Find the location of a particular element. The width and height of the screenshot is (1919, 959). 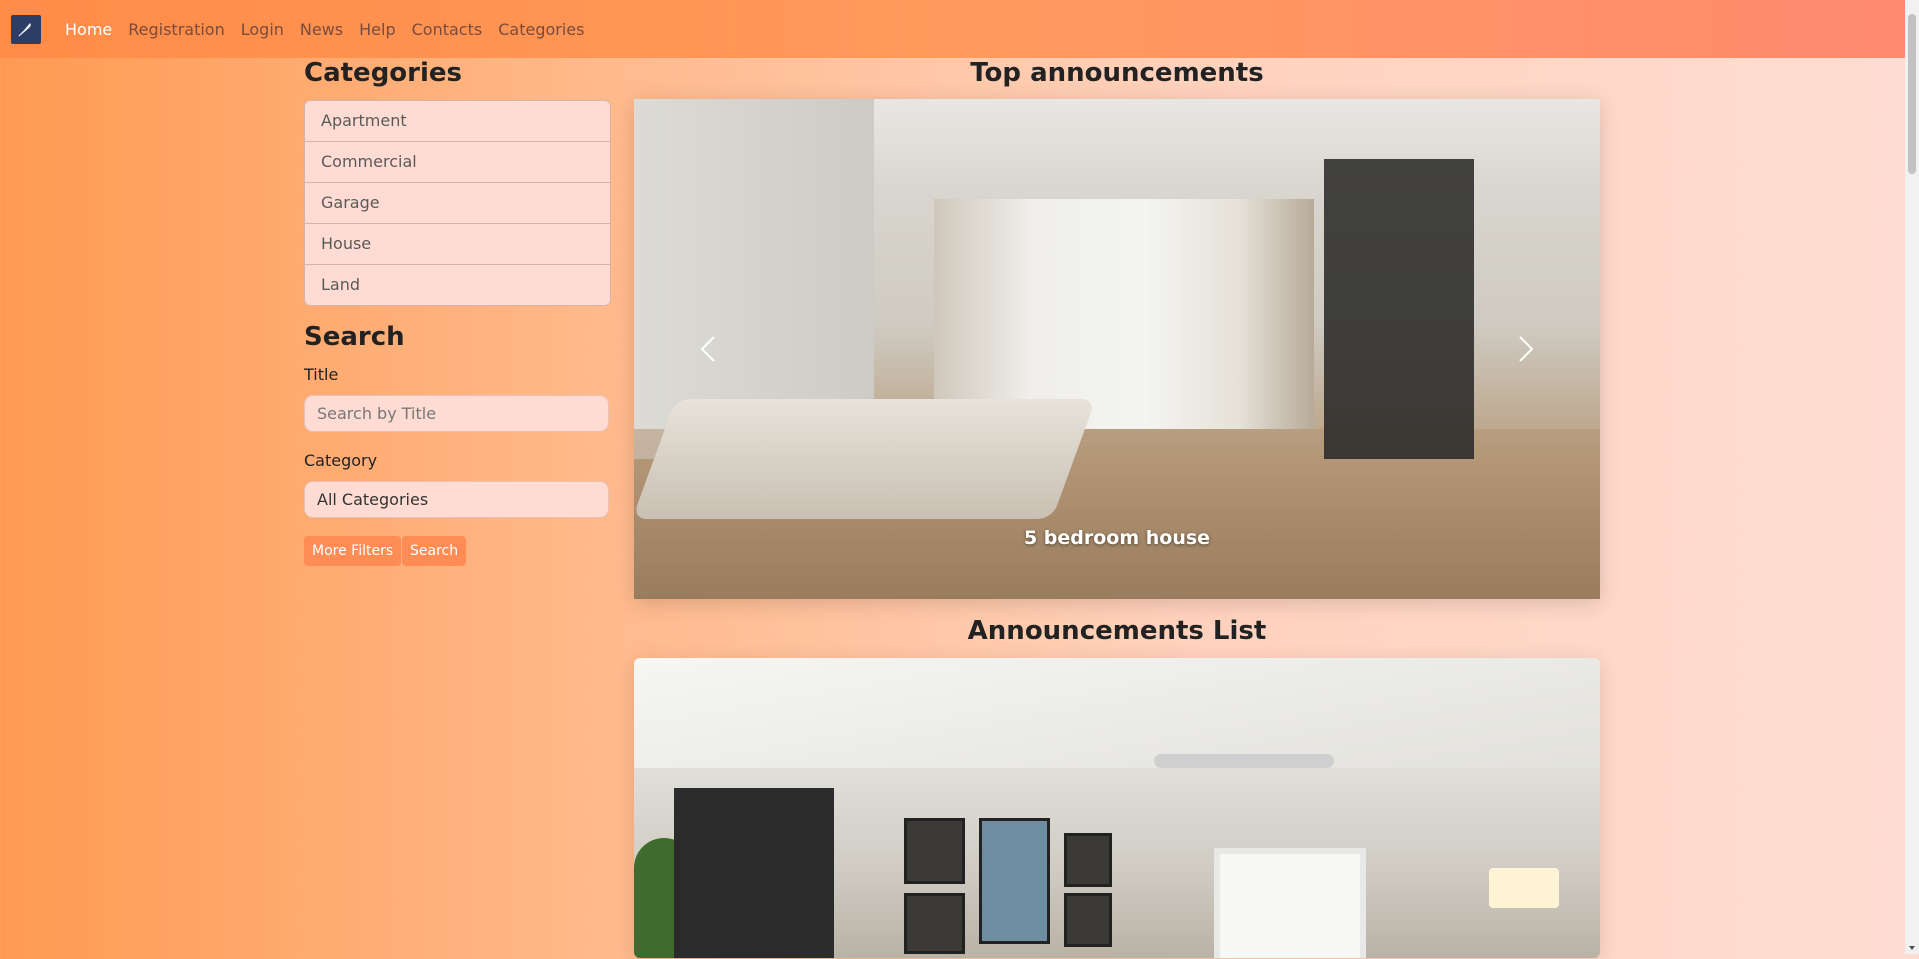

search-heading: Search is located at coordinates (354, 337).